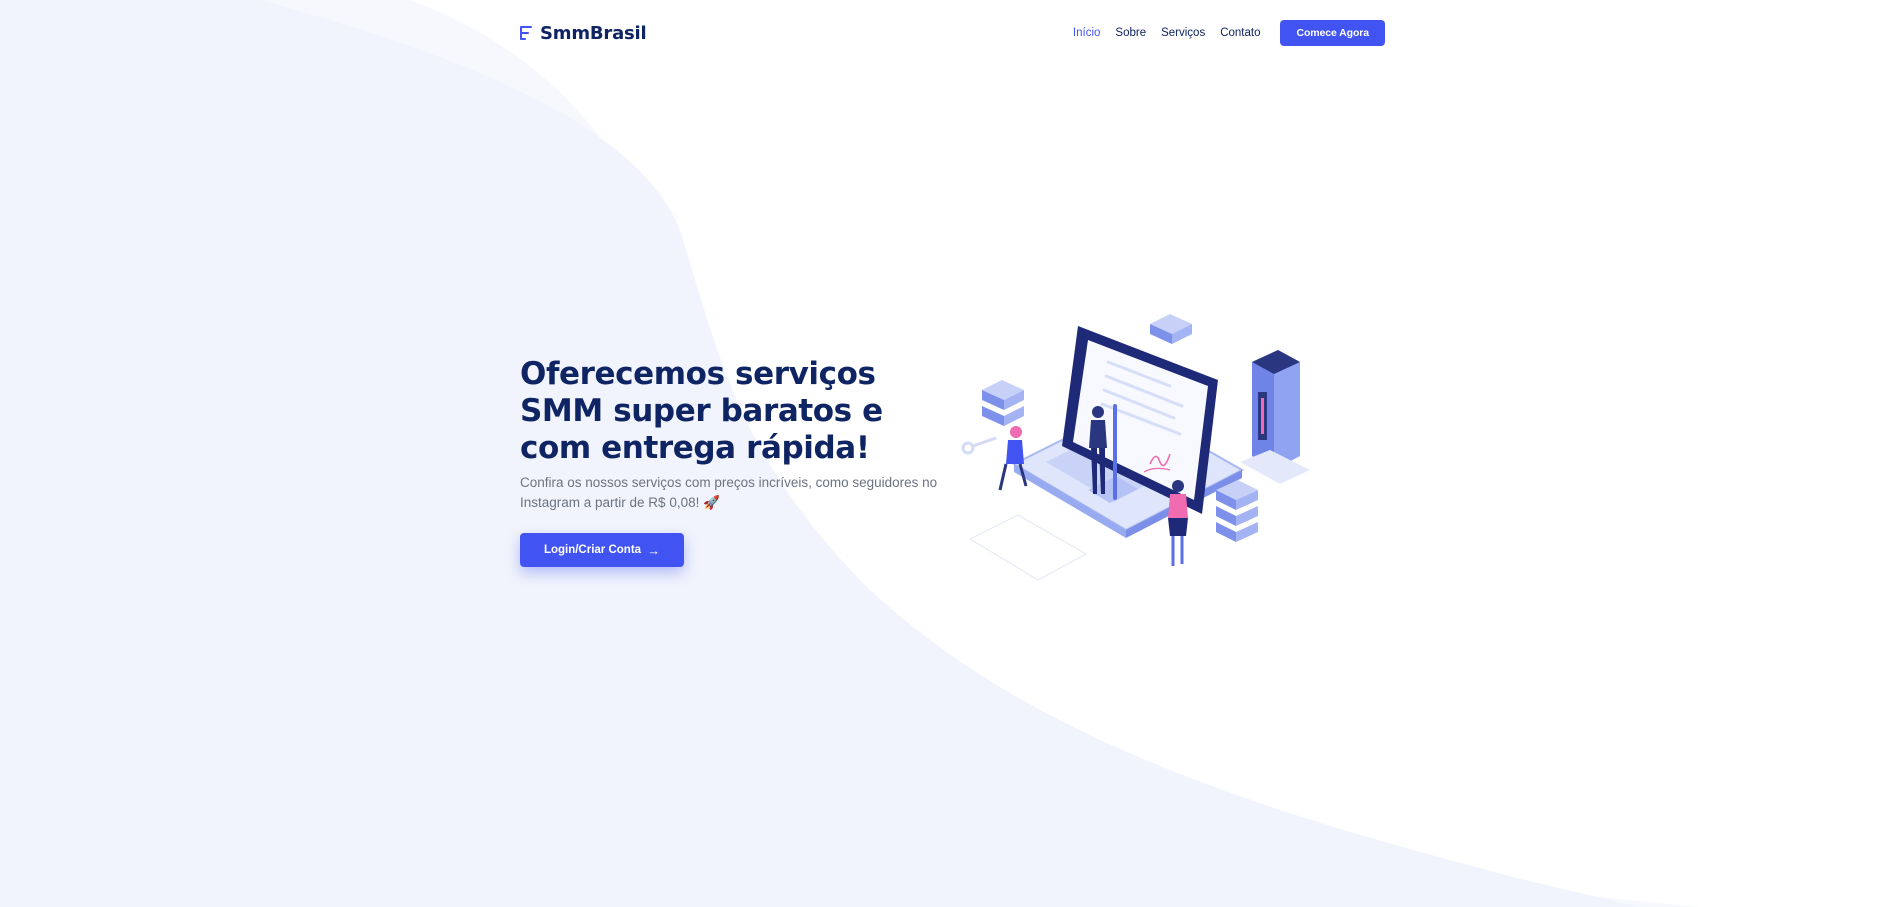 The width and height of the screenshot is (1901, 907). I want to click on nav-link-servicos: Serviços, so click(1183, 33).